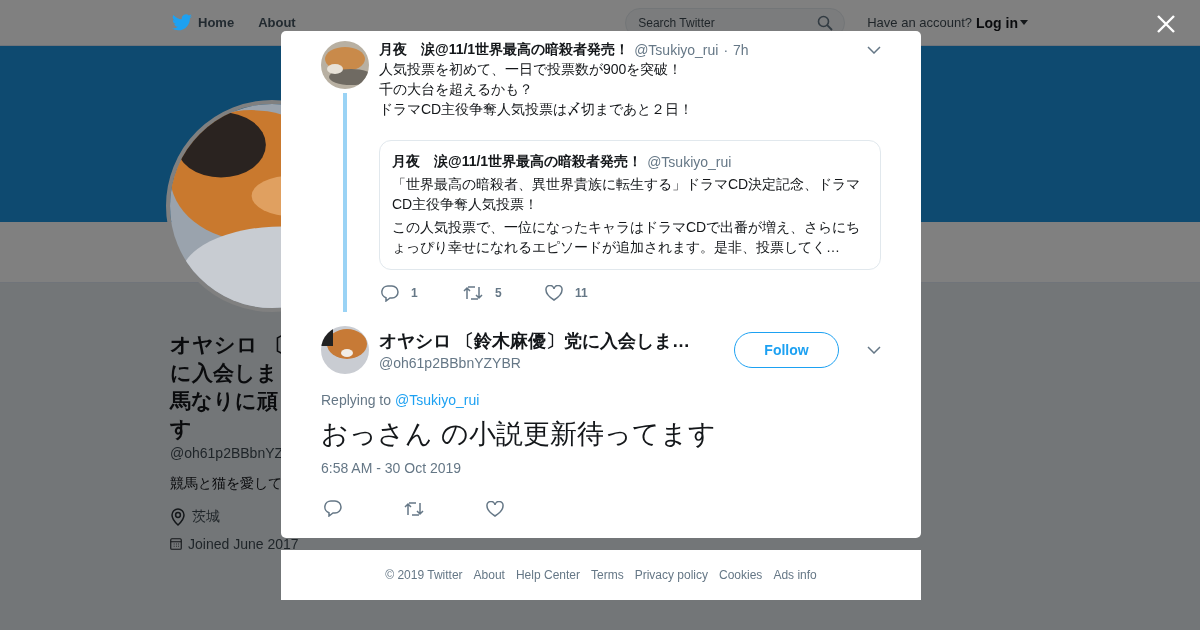 Image resolution: width=1200 pixels, height=630 pixels. I want to click on profile-joined-date: Joined June 2017, so click(243, 544).